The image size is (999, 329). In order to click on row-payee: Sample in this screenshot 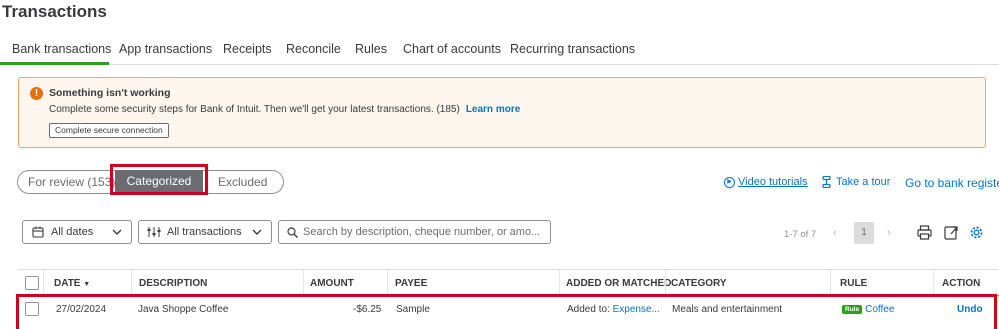, I will do `click(413, 309)`.